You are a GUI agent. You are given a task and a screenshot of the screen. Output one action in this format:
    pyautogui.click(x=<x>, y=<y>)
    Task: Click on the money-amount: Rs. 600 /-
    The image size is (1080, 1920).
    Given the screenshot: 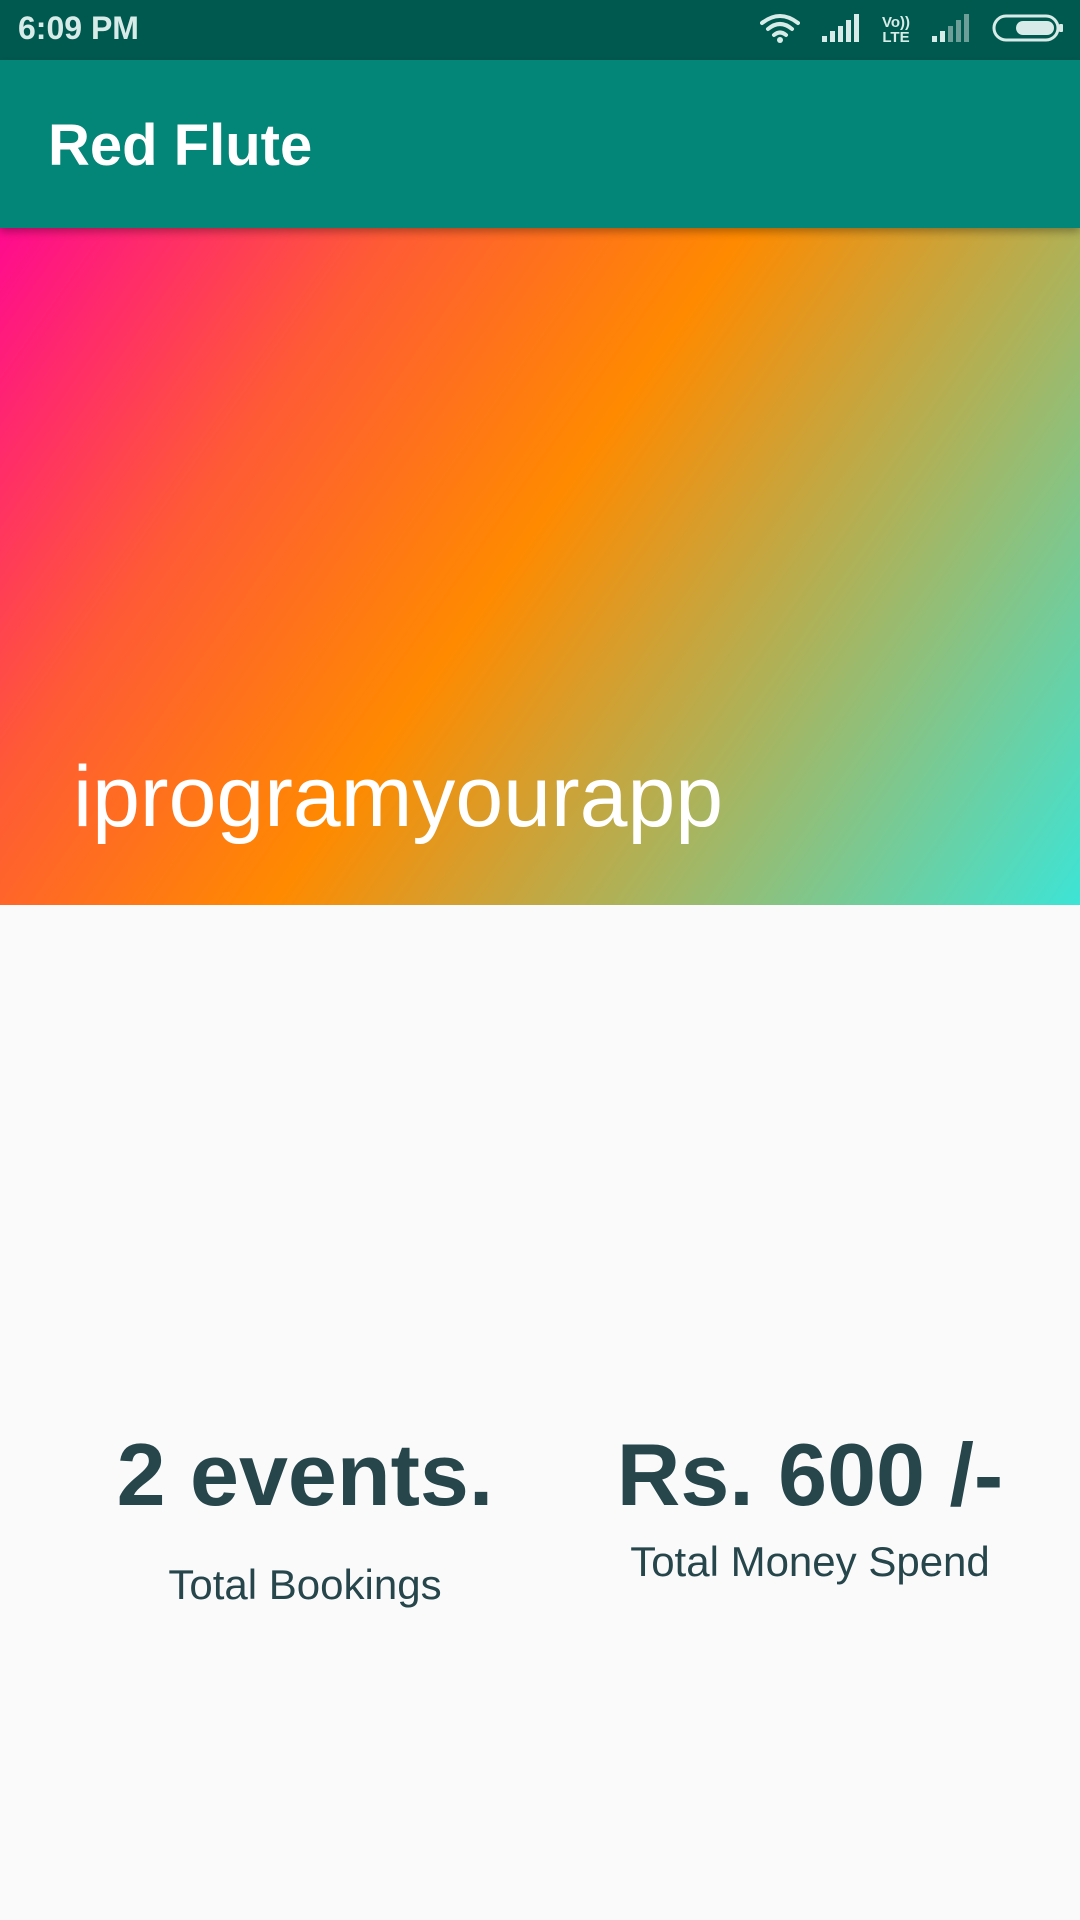 What is the action you would take?
    pyautogui.click(x=810, y=1474)
    